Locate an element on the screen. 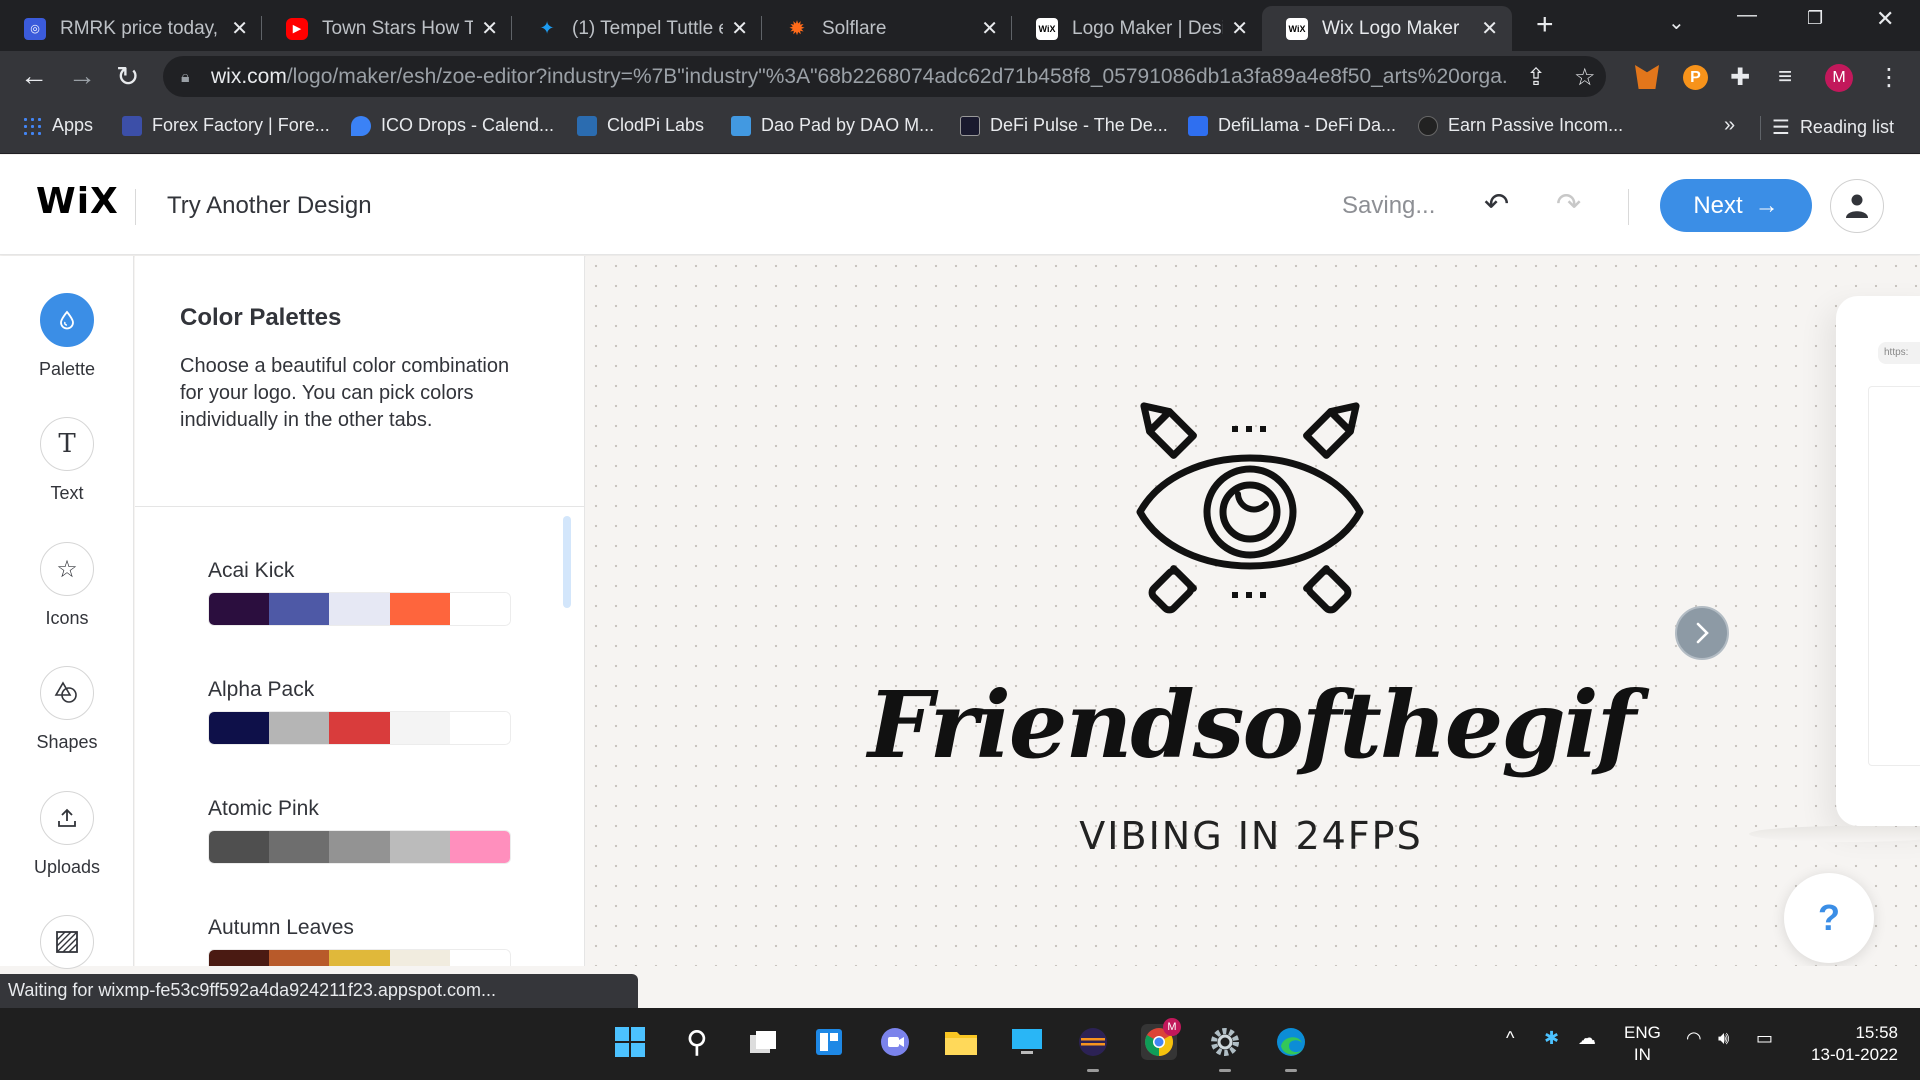 This screenshot has height=1080, width=1920. rail-text: T Text is located at coordinates (67, 460).